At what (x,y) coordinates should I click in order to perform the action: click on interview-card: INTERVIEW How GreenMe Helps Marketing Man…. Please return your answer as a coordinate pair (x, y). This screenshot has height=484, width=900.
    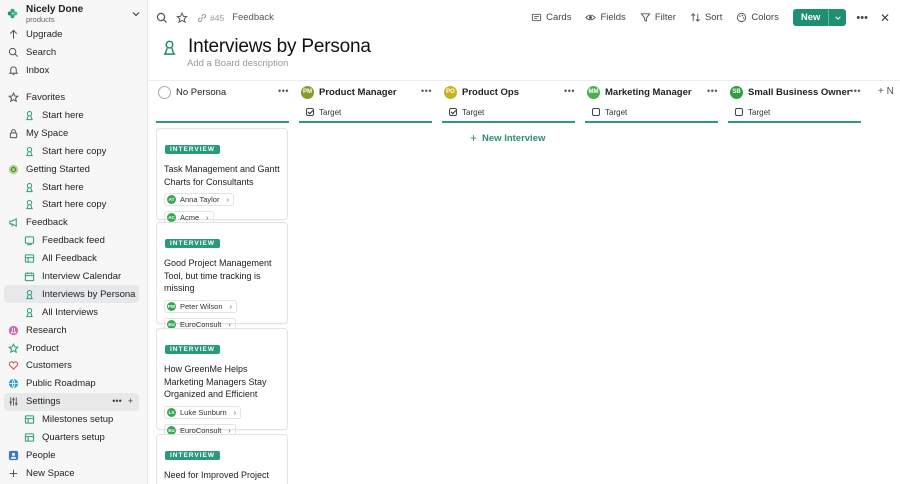
    Looking at the image, I should click on (222, 382).